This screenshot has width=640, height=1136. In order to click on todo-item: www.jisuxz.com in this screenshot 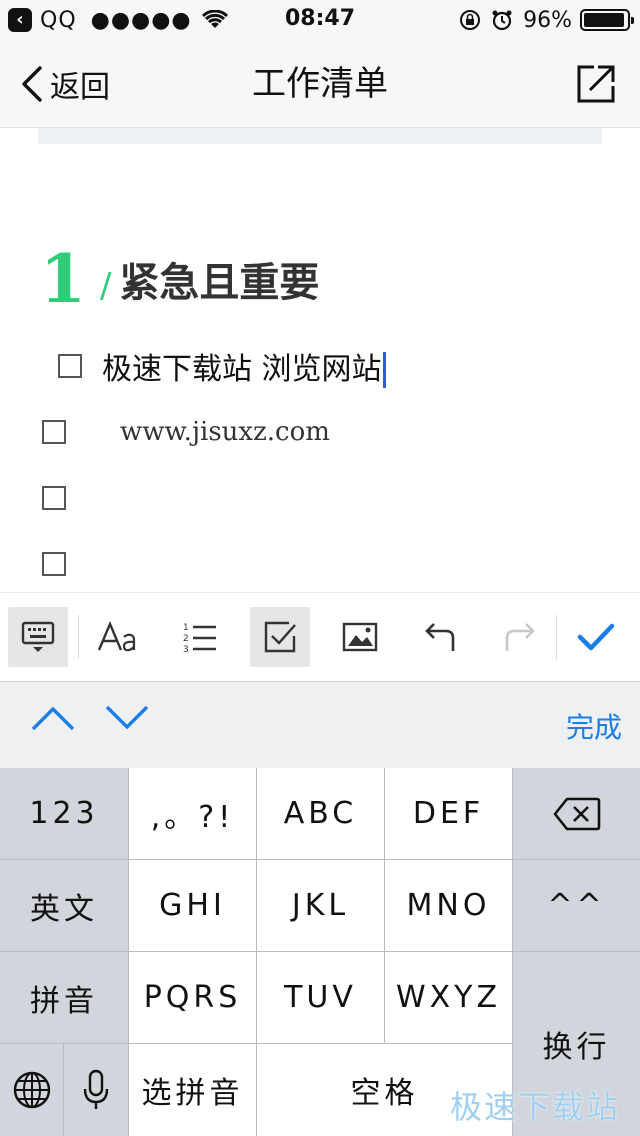, I will do `click(186, 432)`.